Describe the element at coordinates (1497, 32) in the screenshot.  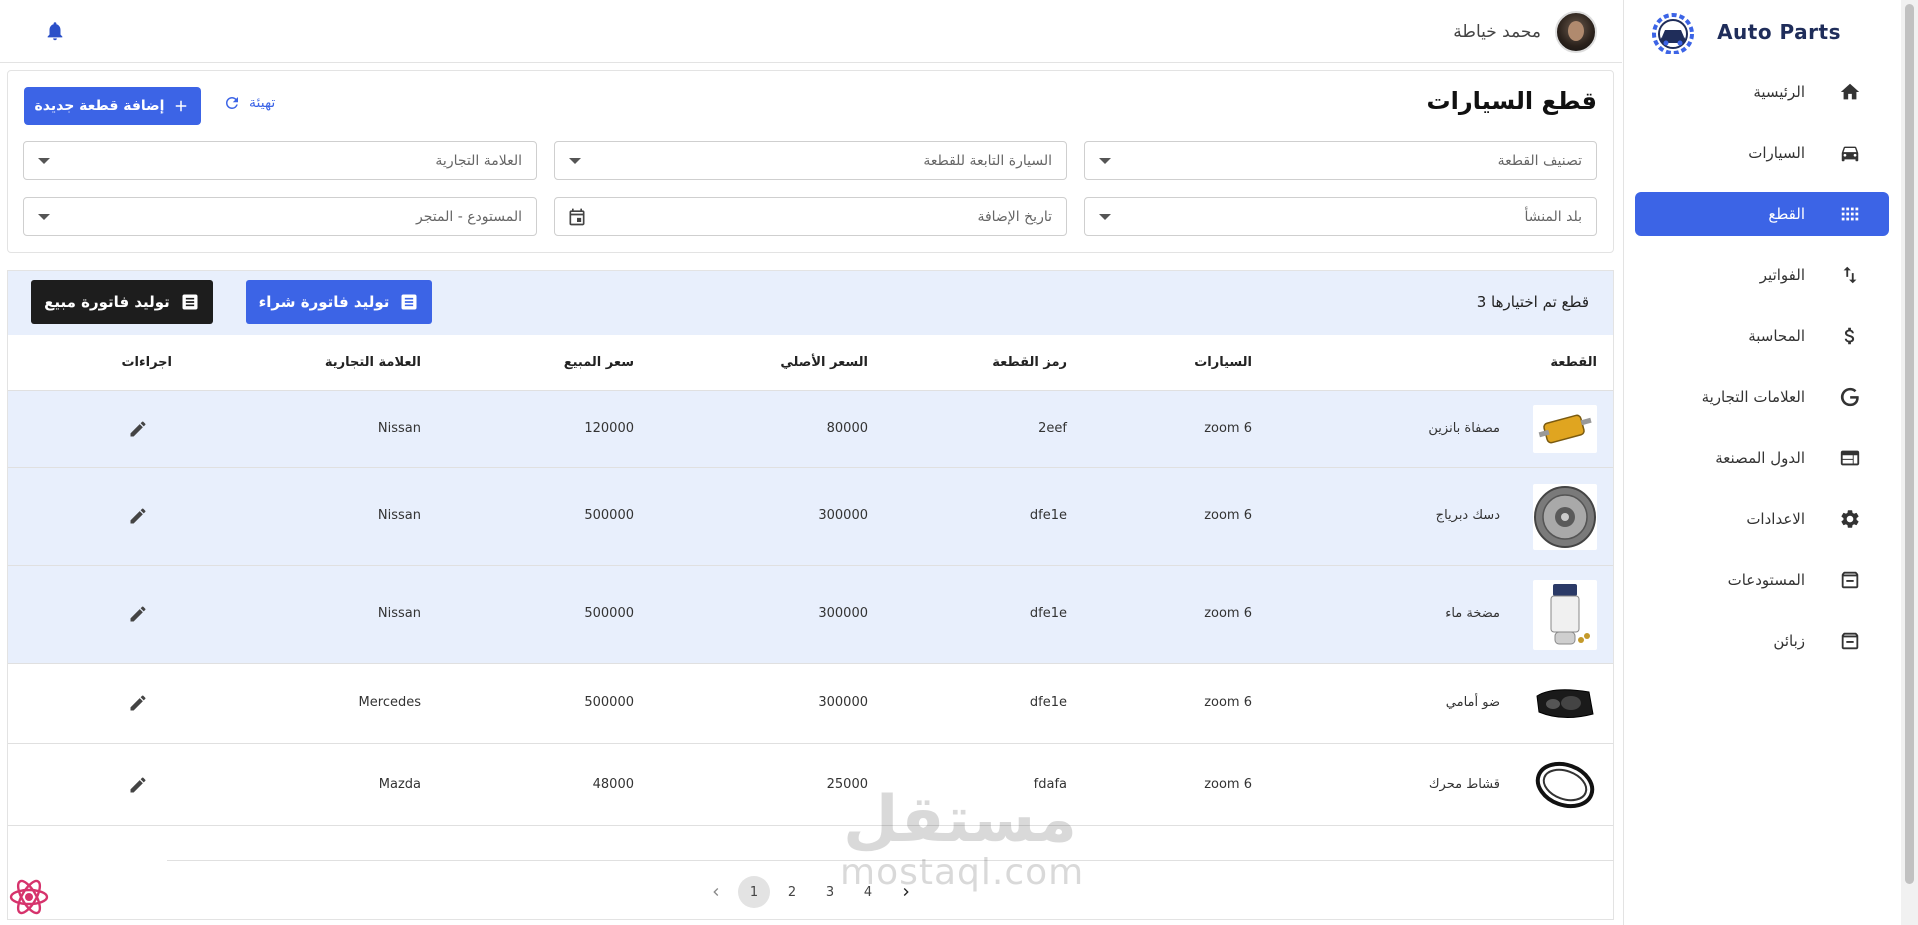
I see `user-name: محمد خياطة` at that location.